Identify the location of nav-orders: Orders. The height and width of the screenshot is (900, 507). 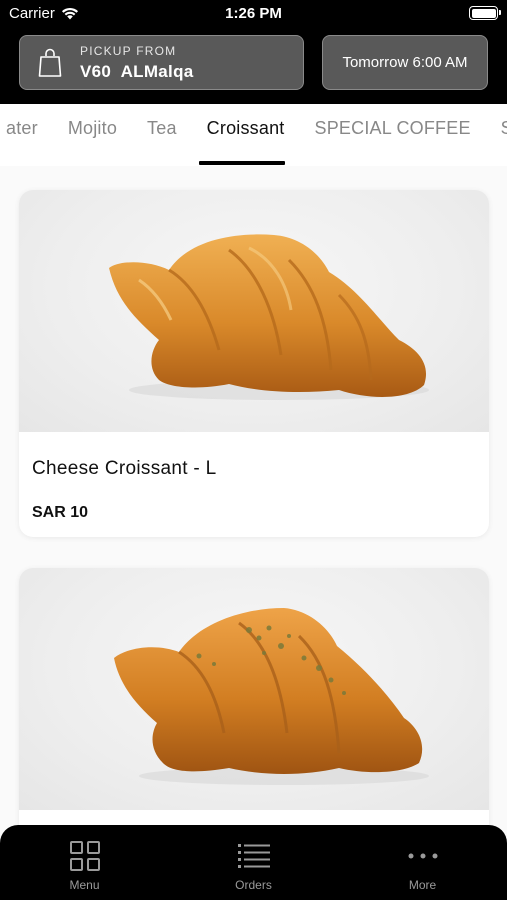
(253, 862).